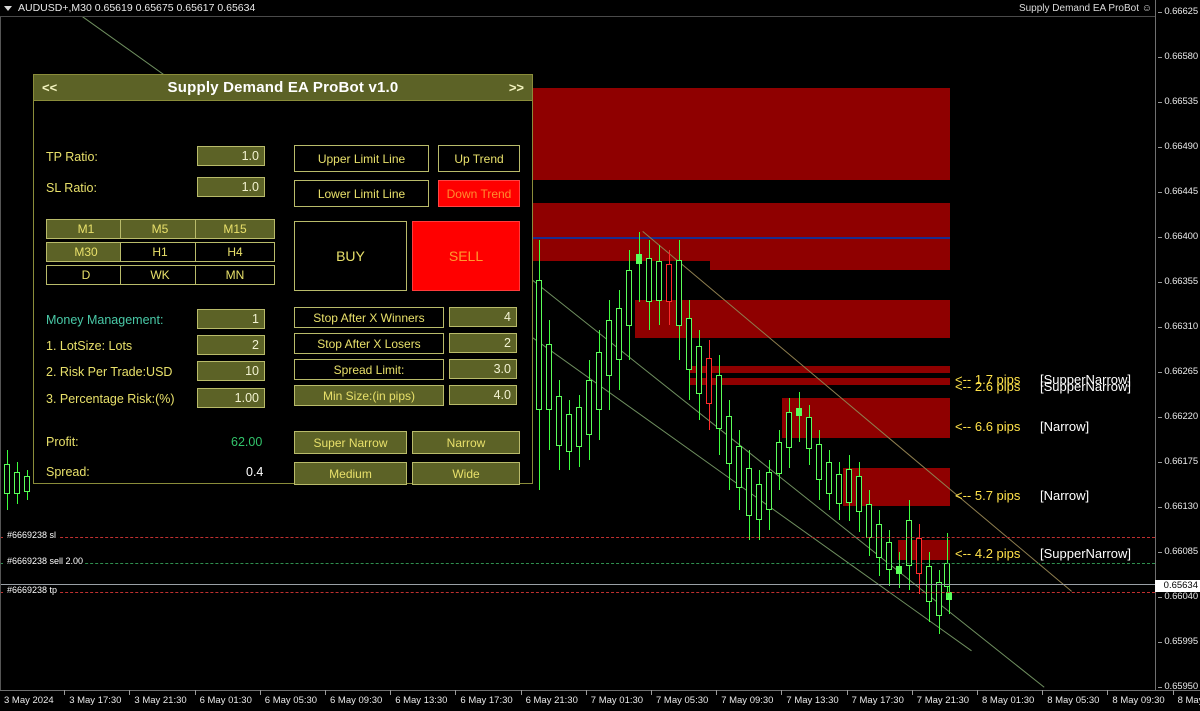 The height and width of the screenshot is (711, 1200). Describe the element at coordinates (1178, 461) in the screenshot. I see `price-axis-tick: 0.66175` at that location.